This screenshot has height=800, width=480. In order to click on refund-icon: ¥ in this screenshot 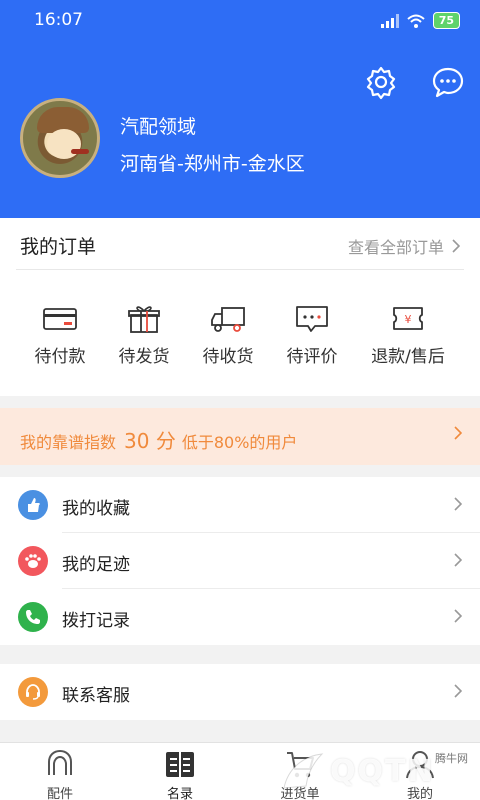, I will do `click(408, 318)`.